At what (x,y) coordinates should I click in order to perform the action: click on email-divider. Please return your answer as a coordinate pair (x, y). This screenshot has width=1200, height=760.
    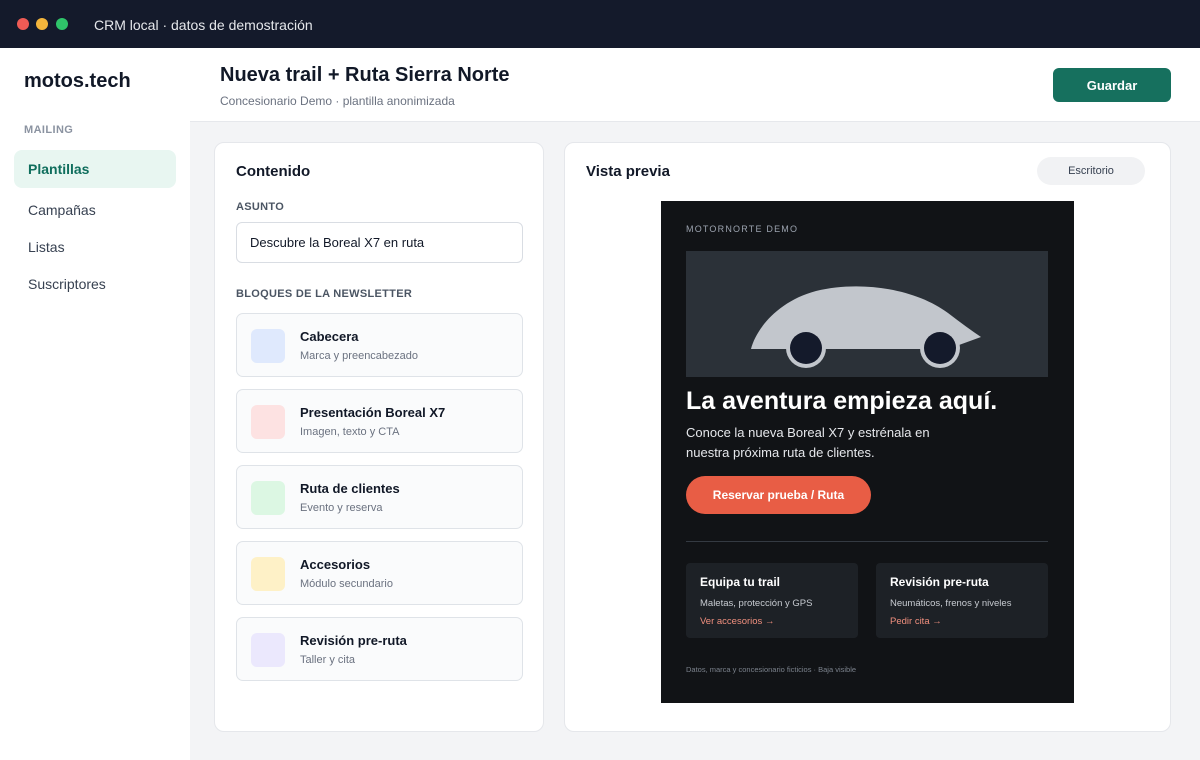
    Looking at the image, I should click on (867, 541).